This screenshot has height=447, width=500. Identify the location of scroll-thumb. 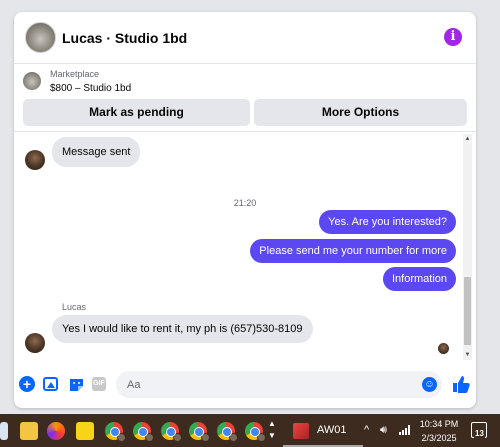
(467, 311).